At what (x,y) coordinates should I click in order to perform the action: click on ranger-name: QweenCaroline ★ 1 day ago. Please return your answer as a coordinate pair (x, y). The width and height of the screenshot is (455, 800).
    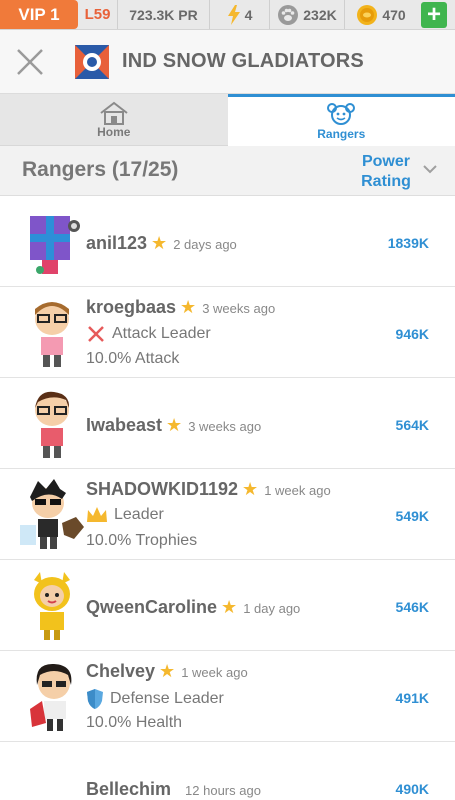
    Looking at the image, I should click on (193, 607).